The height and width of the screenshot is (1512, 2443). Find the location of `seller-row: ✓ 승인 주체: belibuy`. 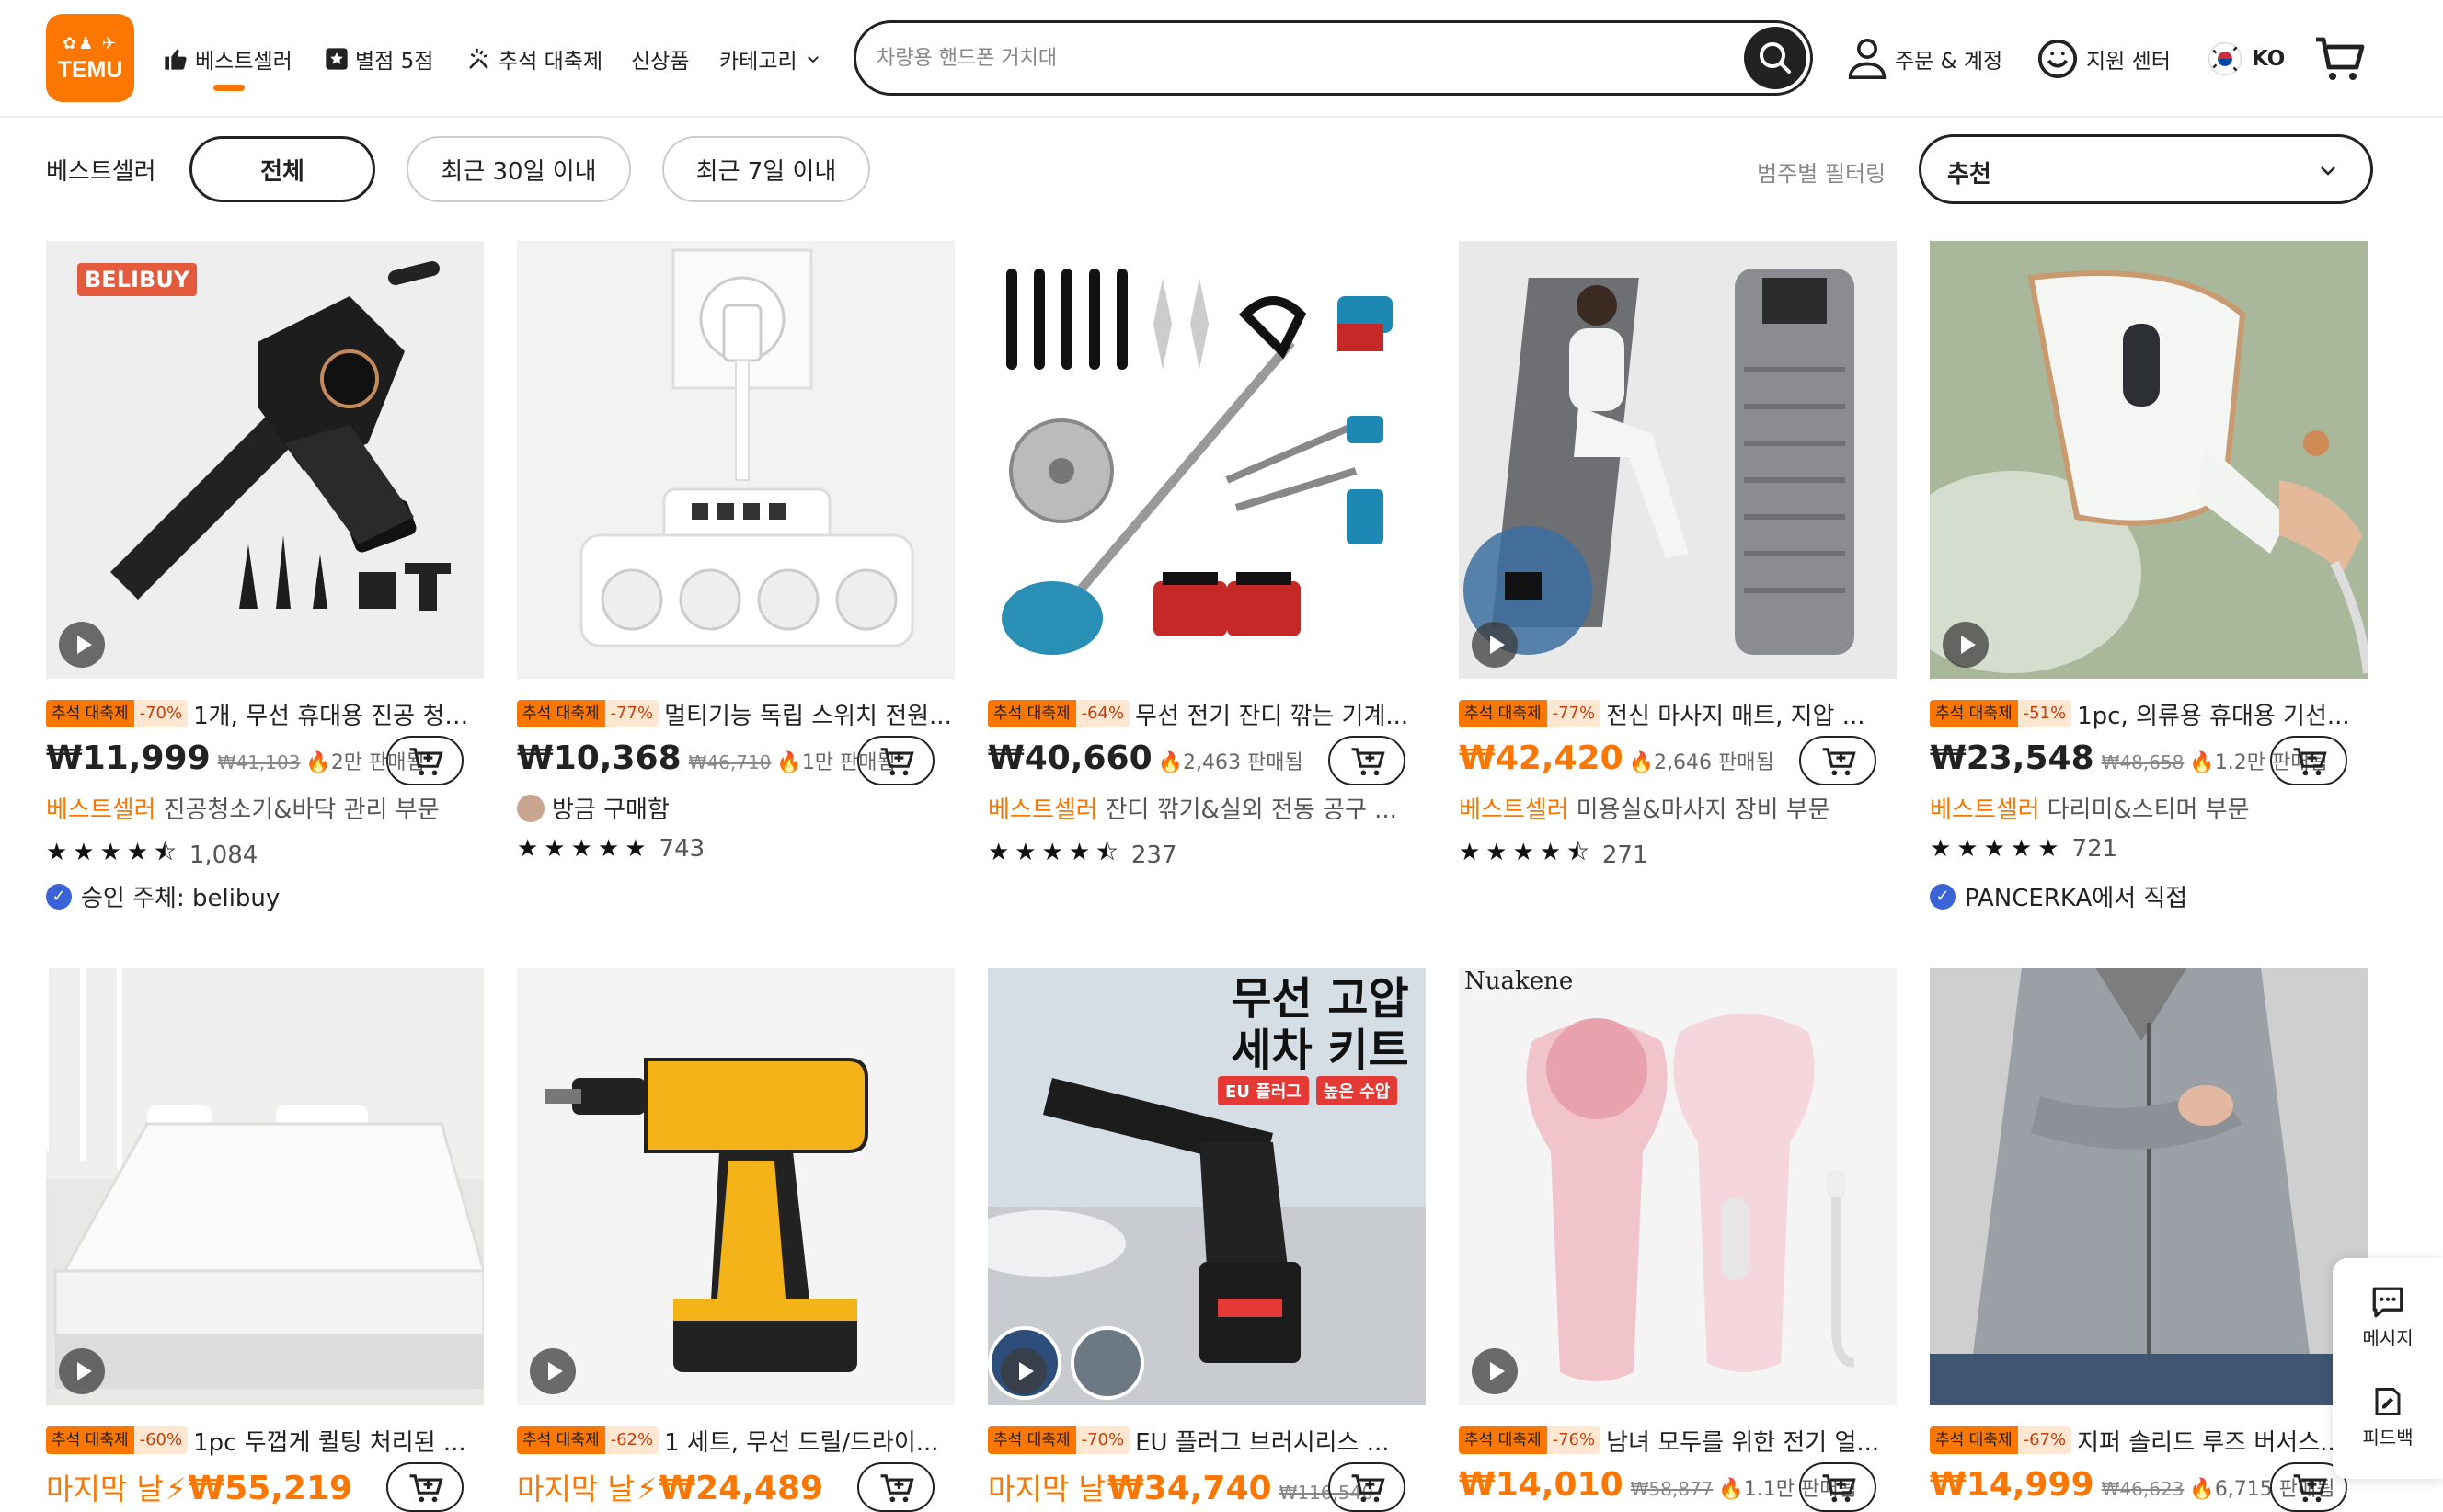

seller-row: ✓ 승인 주체: belibuy is located at coordinates (163, 896).